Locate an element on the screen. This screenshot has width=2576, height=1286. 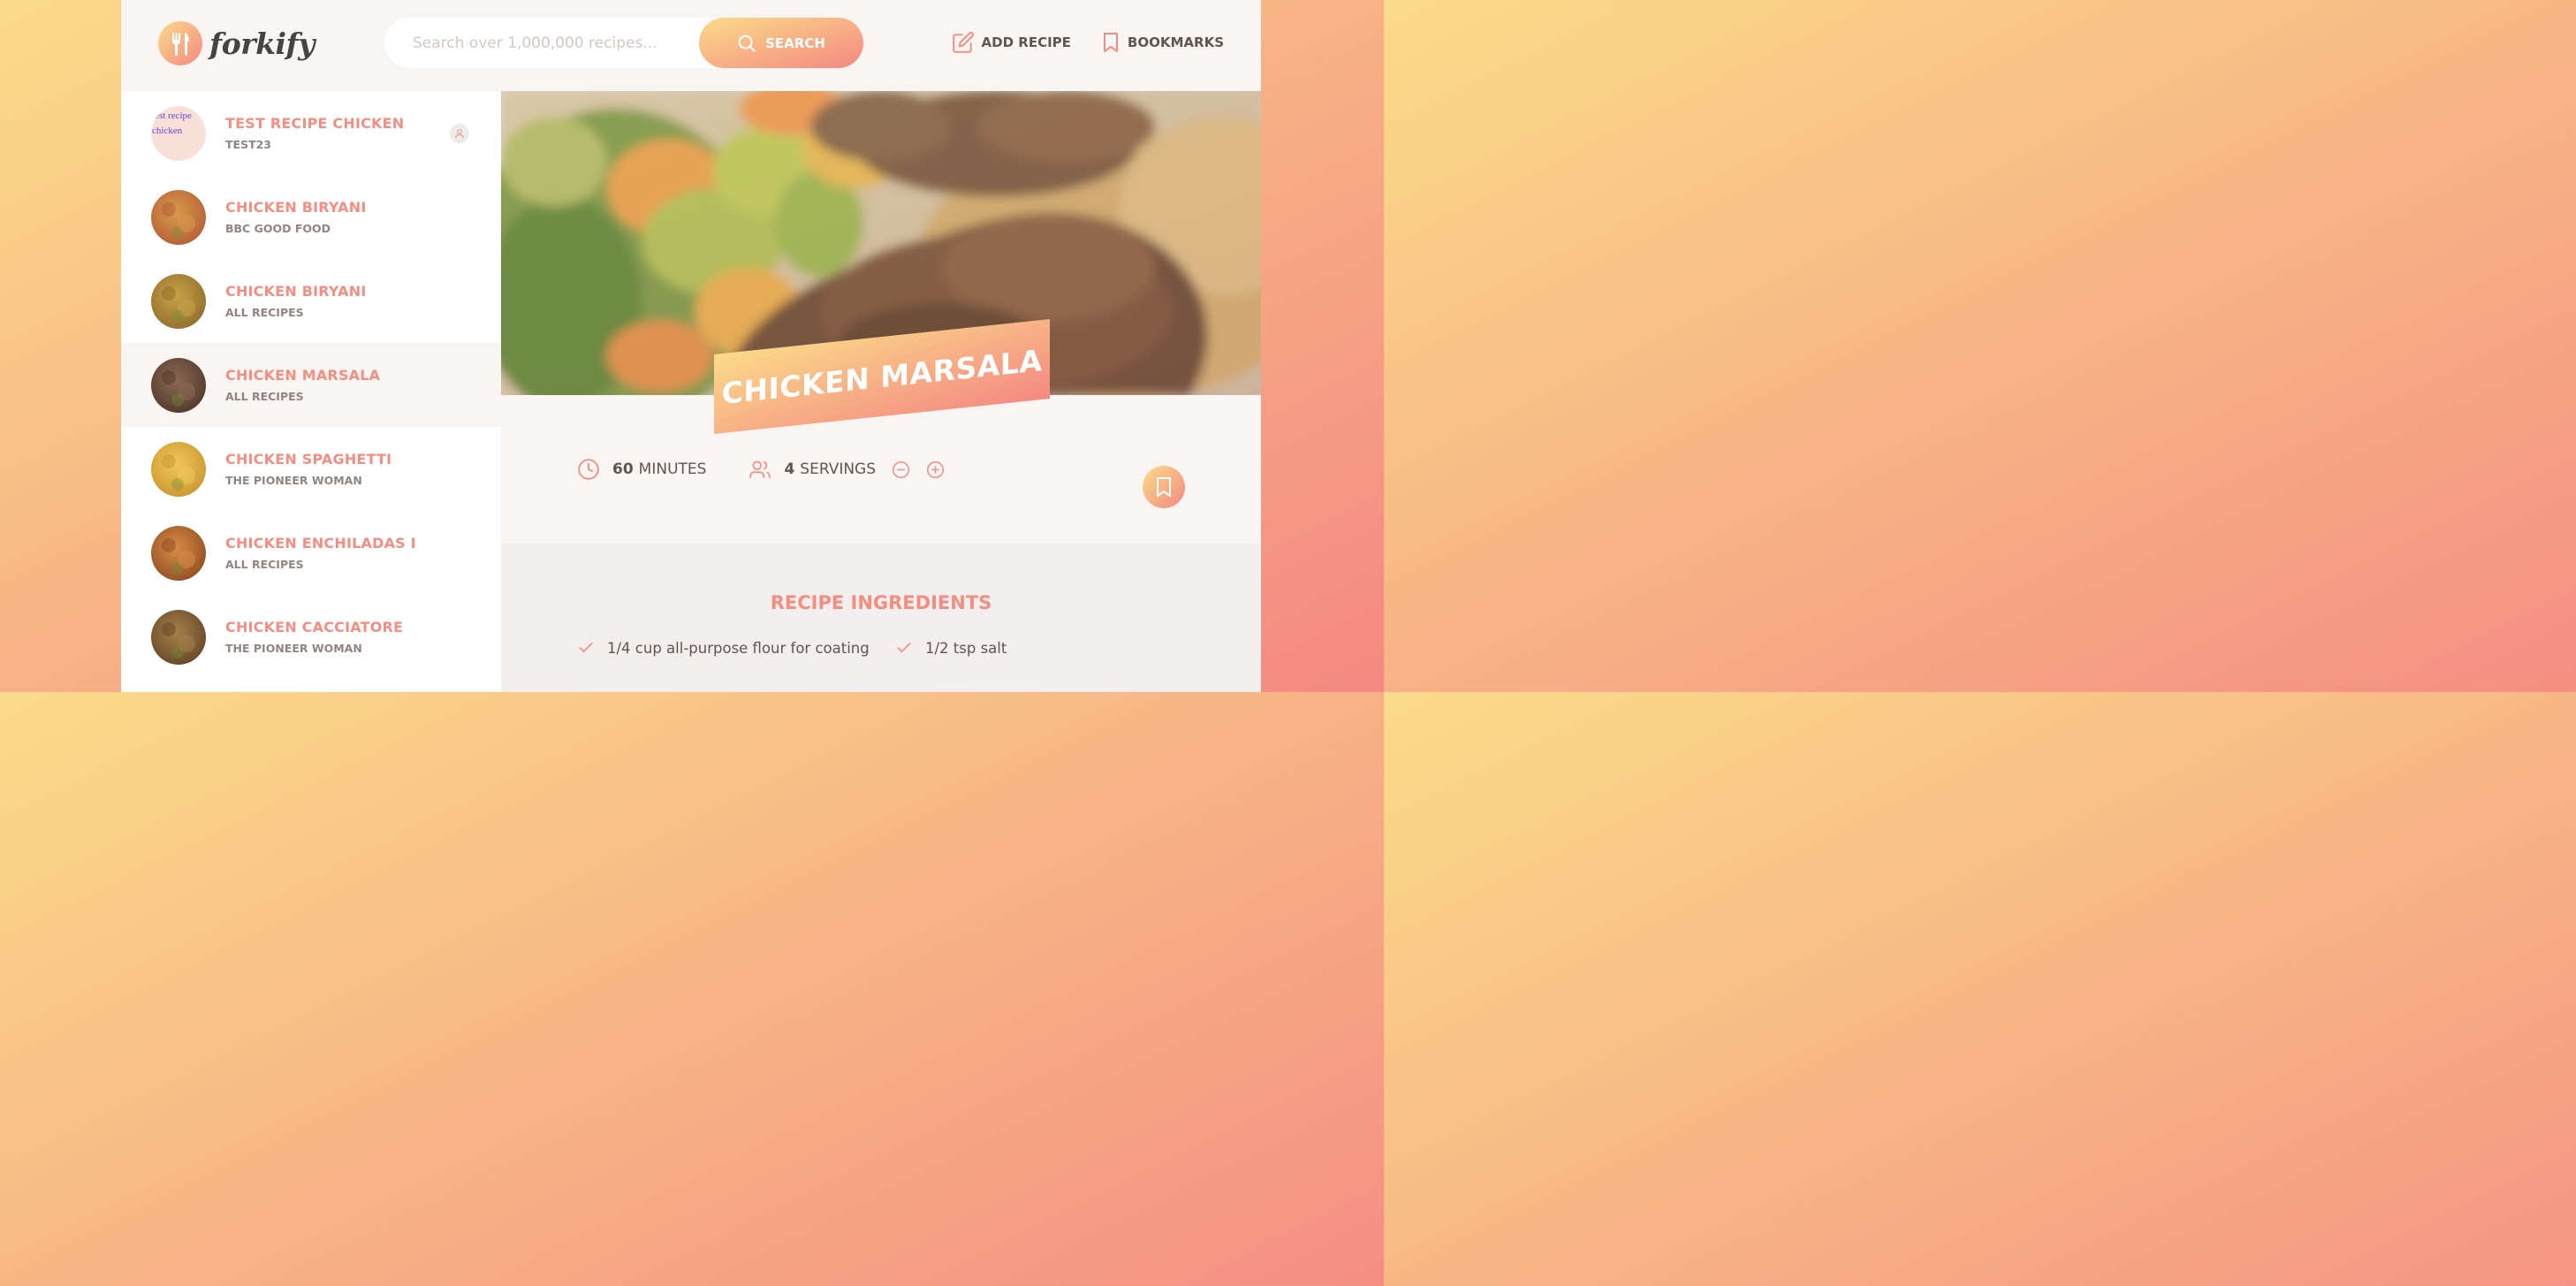
result-data: CHICKEN BIRYANI BBC GOOD FOOD is located at coordinates (296, 217).